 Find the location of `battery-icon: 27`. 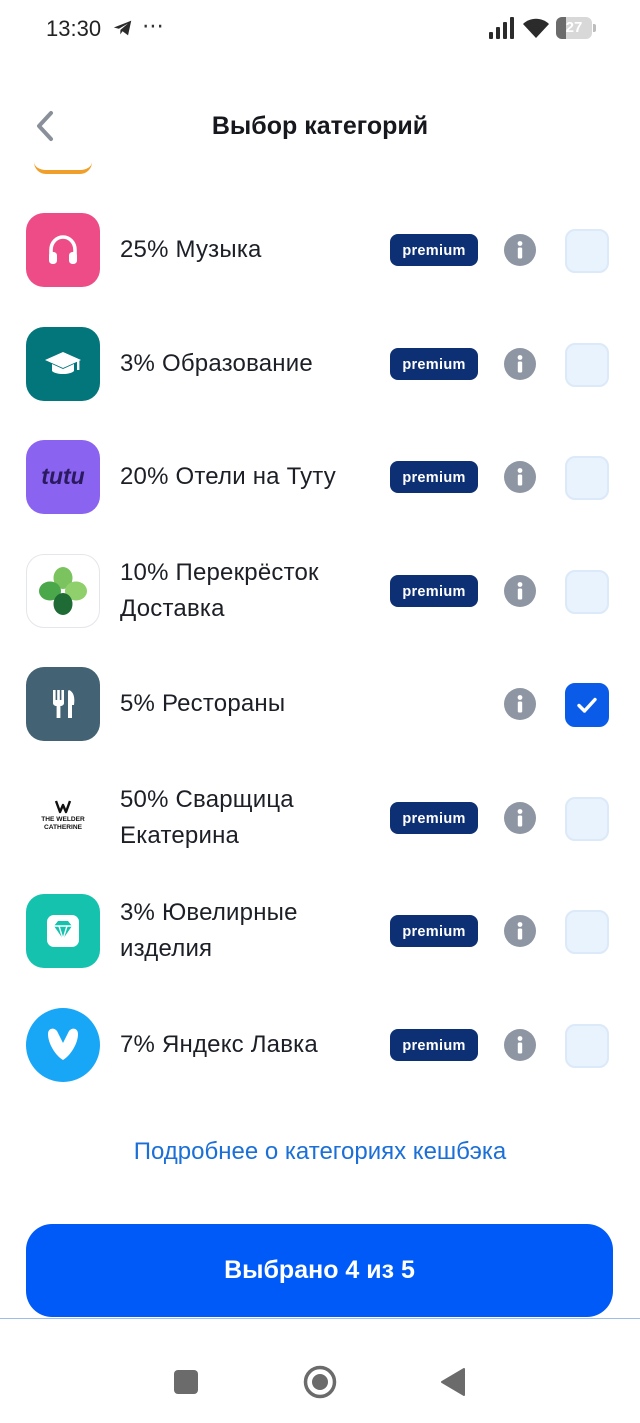

battery-icon: 27 is located at coordinates (576, 28).